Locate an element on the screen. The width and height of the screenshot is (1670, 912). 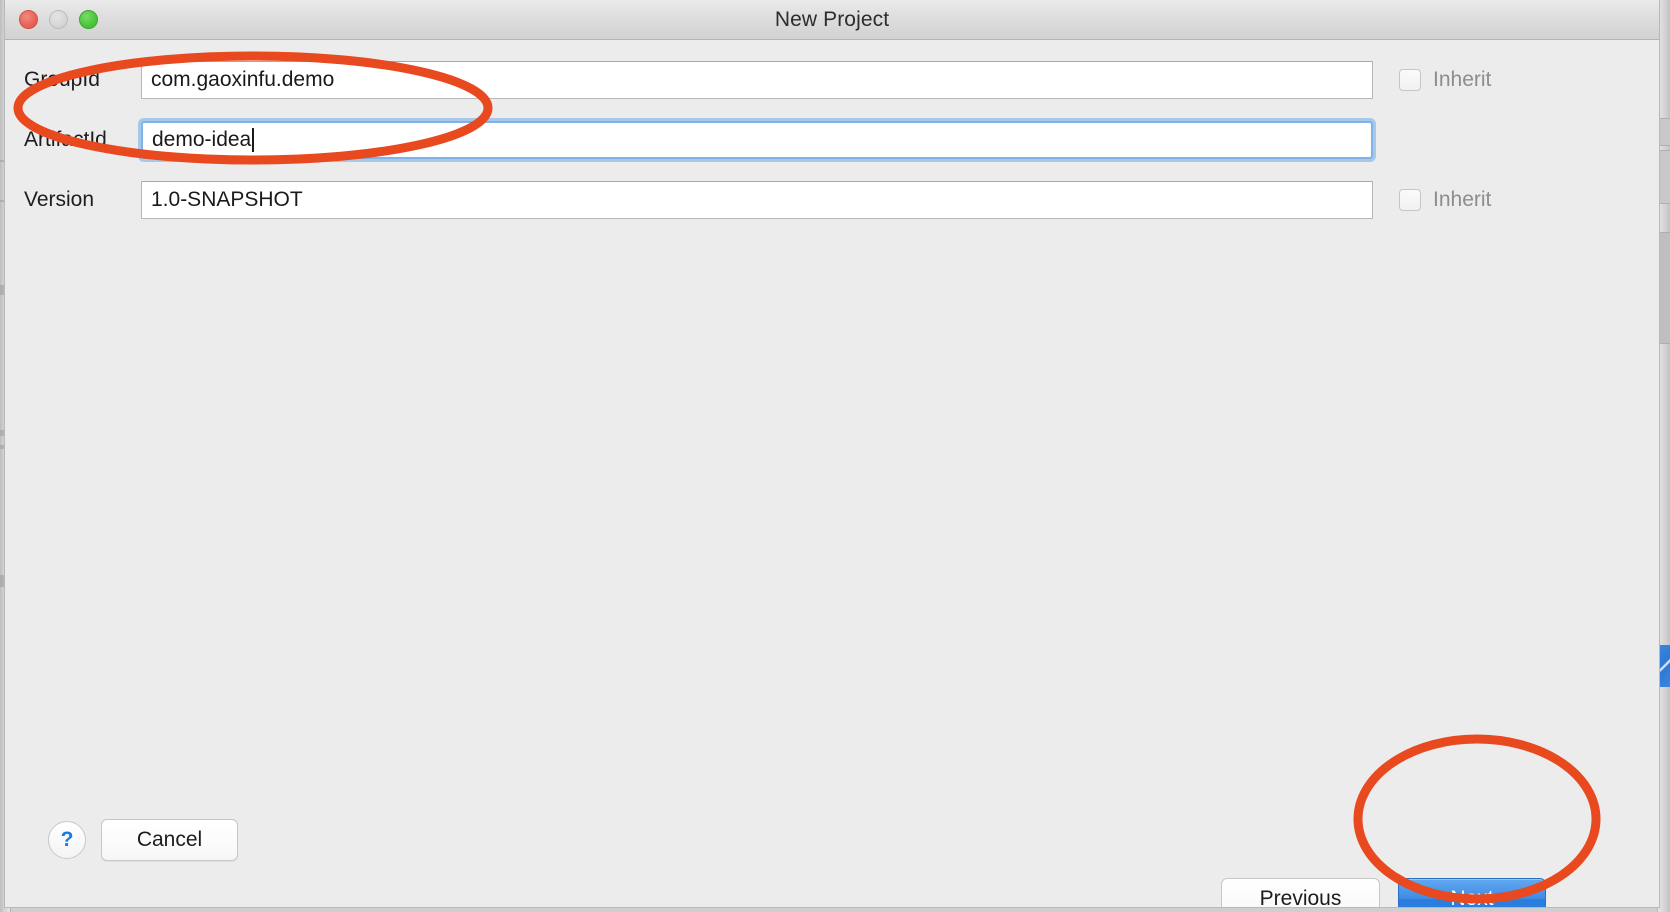
text-cursor is located at coordinates (253, 140).